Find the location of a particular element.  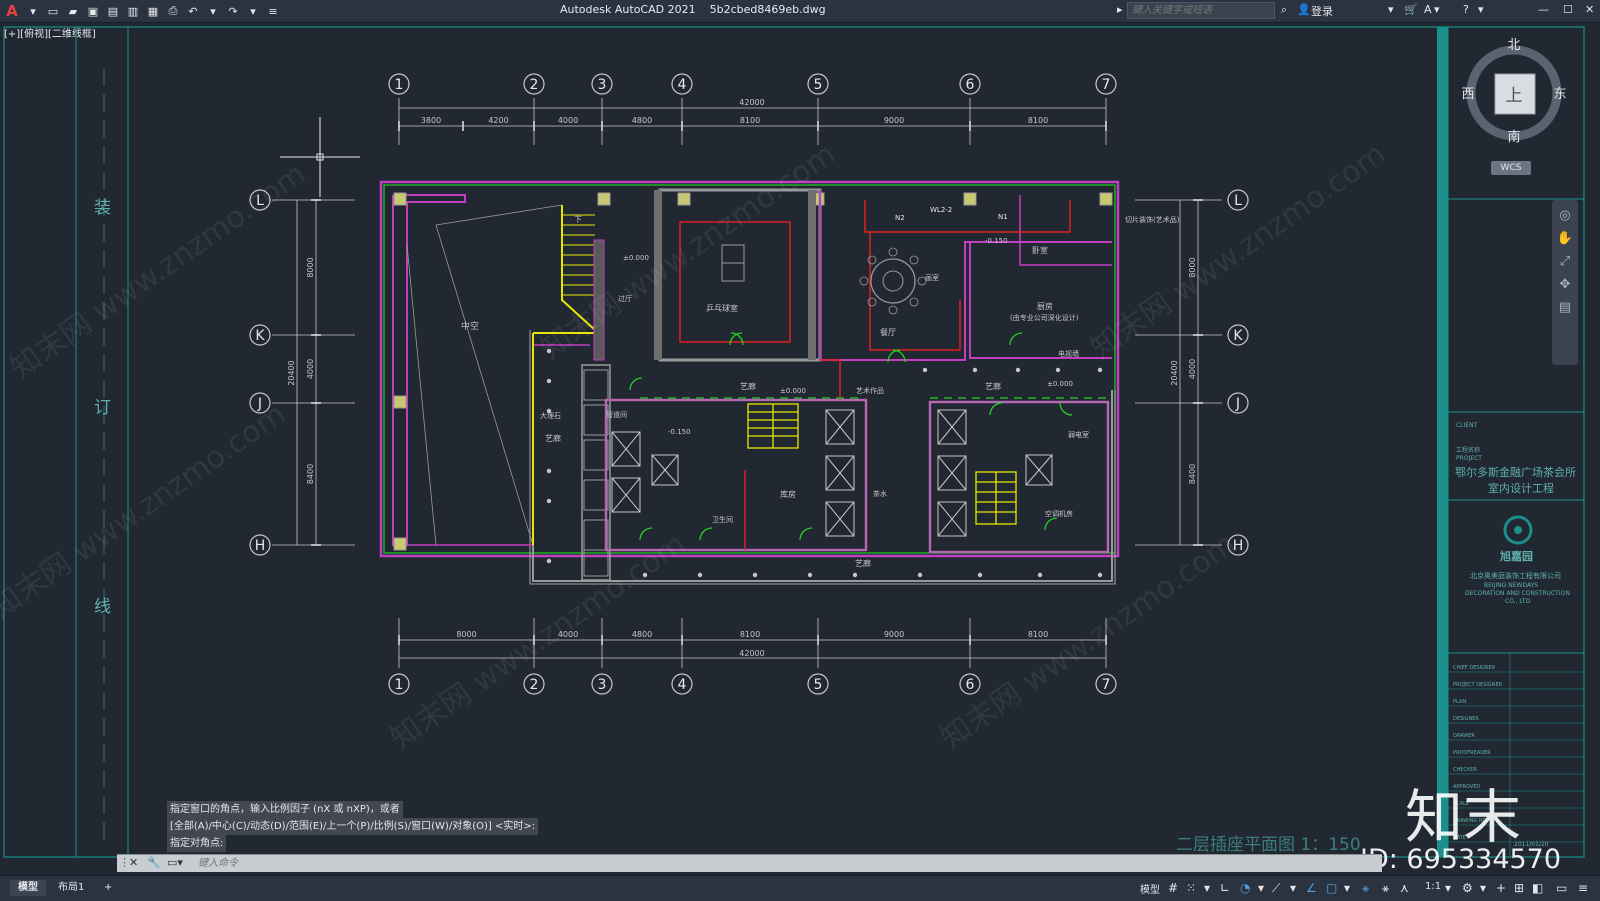

annotation-visibility-icon: ⚹ is located at coordinates (1365, 888).